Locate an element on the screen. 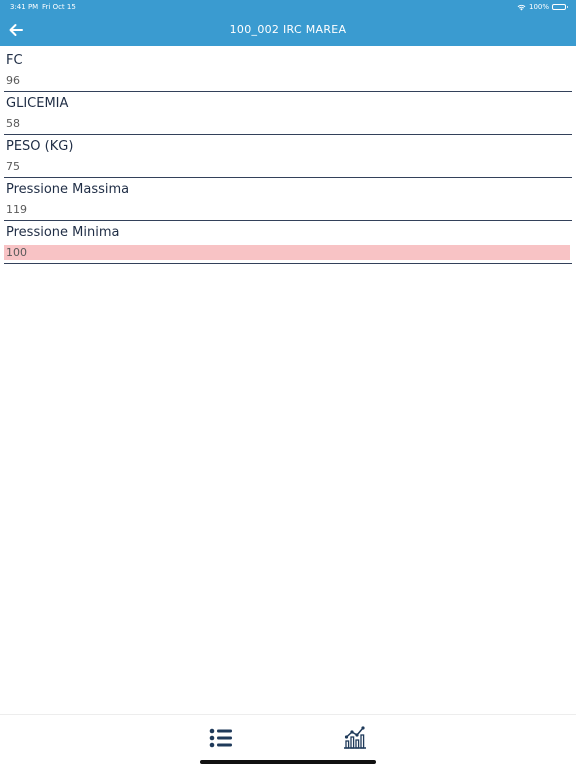 The image size is (576, 768). battery-percent: 100% is located at coordinates (538, 7).